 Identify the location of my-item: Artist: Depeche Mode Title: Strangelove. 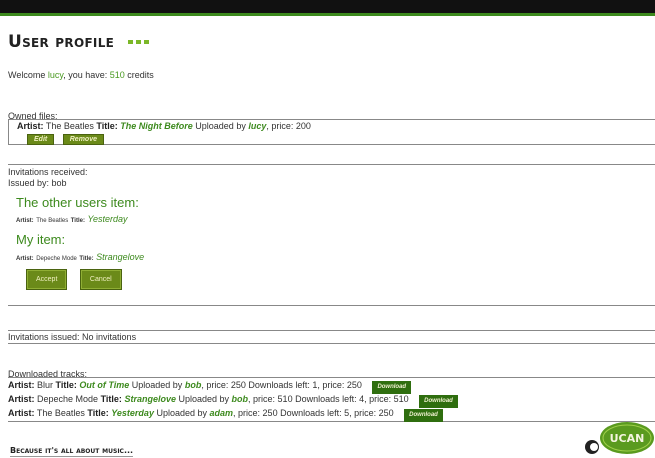
(335, 257).